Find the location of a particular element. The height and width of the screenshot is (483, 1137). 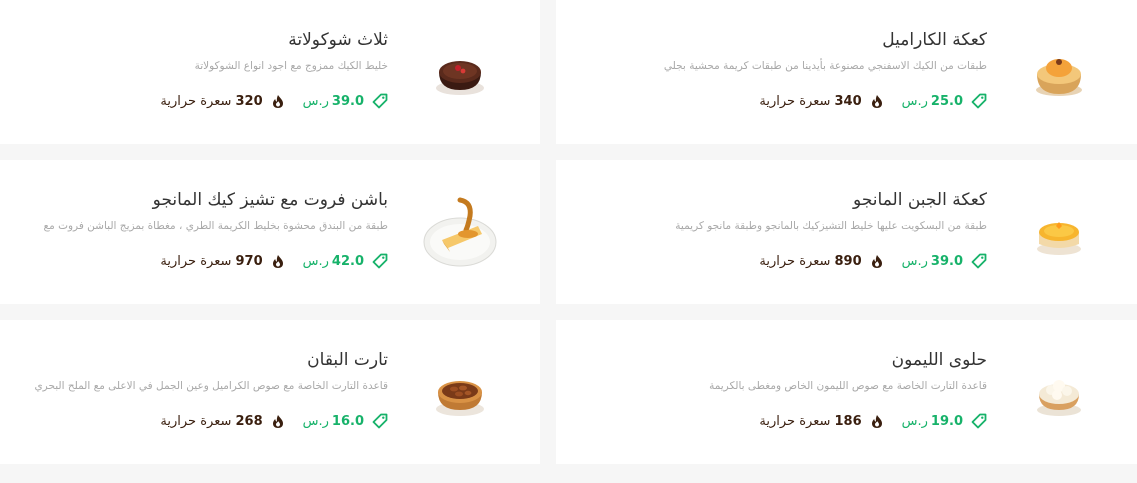

item-price: 19.0 is located at coordinates (946, 421).